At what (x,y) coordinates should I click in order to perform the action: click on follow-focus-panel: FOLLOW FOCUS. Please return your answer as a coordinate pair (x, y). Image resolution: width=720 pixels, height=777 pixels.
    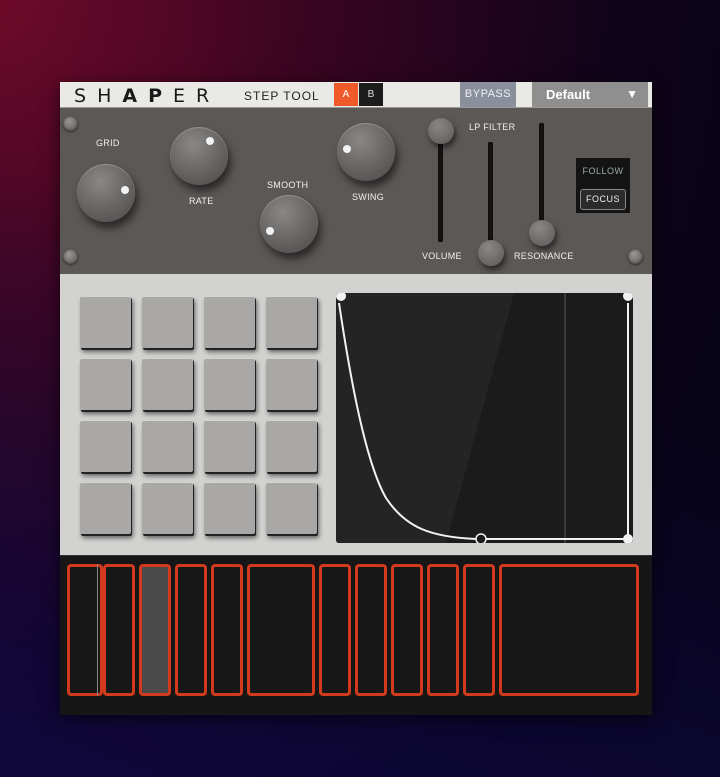
    Looking at the image, I should click on (603, 185).